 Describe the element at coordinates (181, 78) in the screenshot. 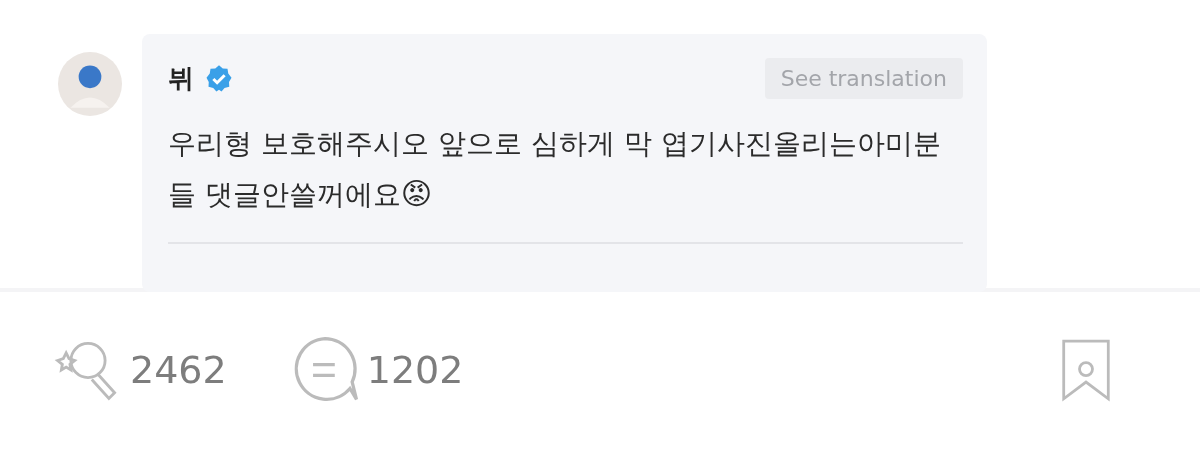

I see `author-name: 뷔` at that location.